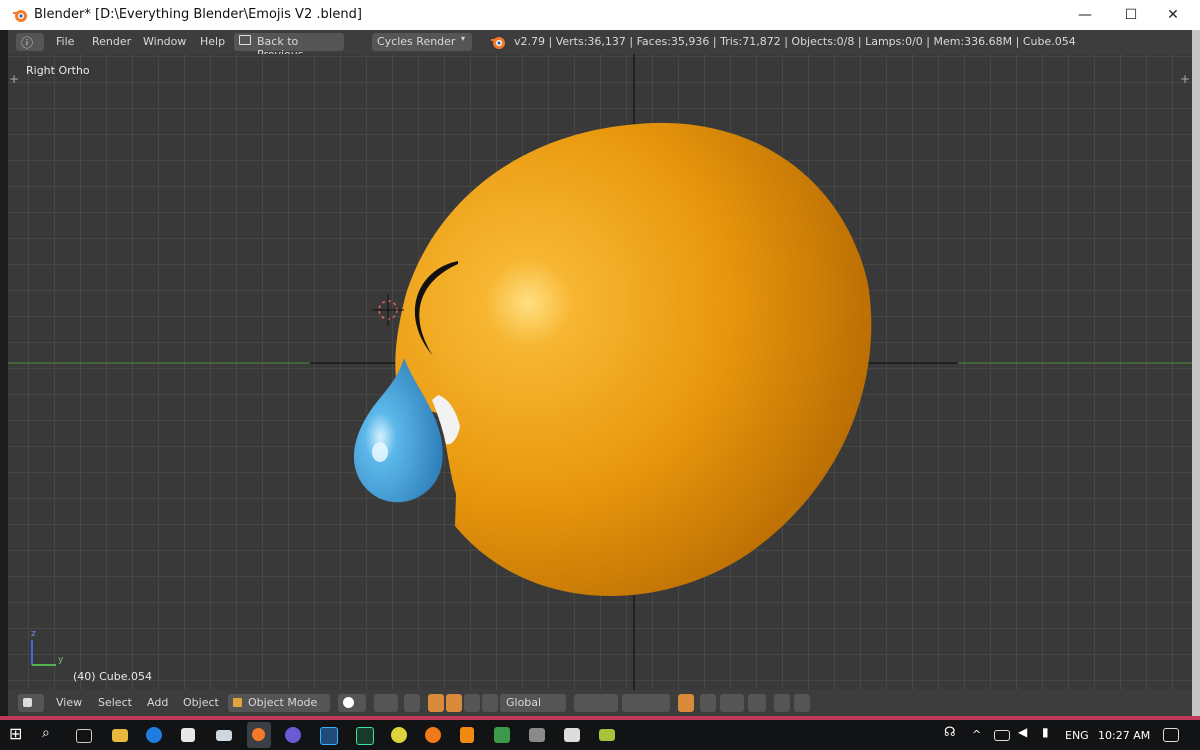  What do you see at coordinates (84, 736) in the screenshot?
I see `task-view-icon` at bounding box center [84, 736].